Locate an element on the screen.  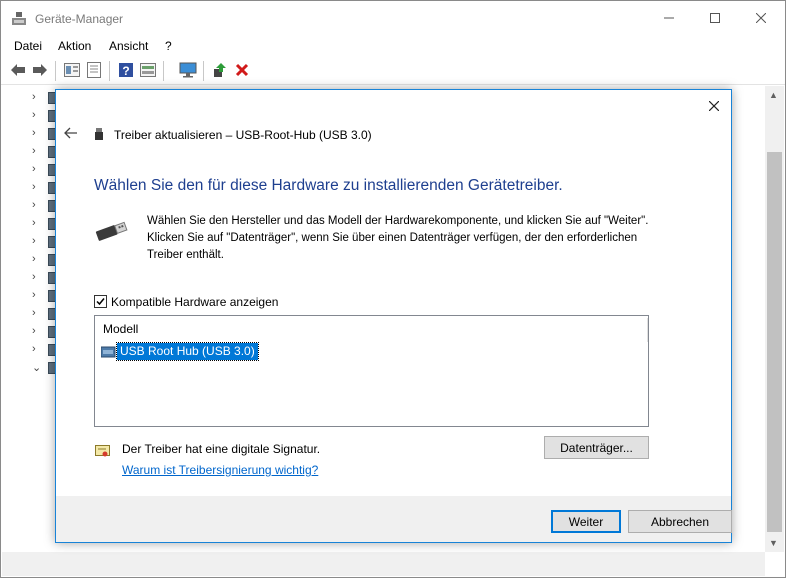
compatible-hardware-label: Kompatible Hardware anzeigen is located at coordinates (194, 302).